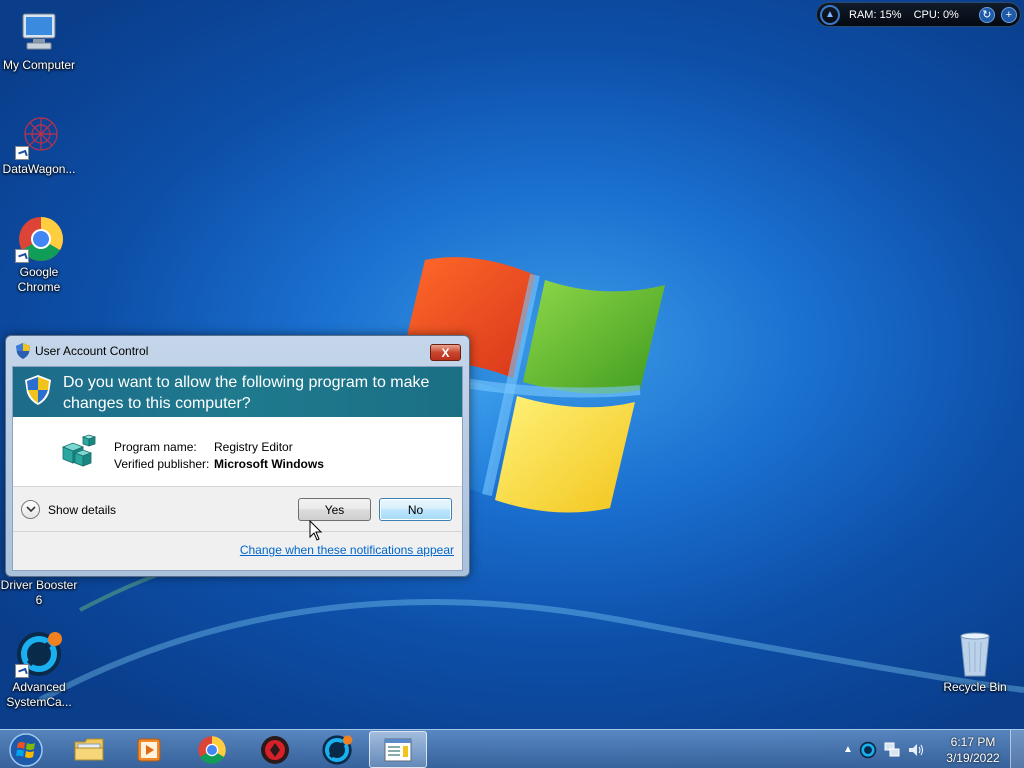 The height and width of the screenshot is (768, 1024). What do you see at coordinates (39, 279) in the screenshot?
I see `desktop-icon-label: Google Chrome` at bounding box center [39, 279].